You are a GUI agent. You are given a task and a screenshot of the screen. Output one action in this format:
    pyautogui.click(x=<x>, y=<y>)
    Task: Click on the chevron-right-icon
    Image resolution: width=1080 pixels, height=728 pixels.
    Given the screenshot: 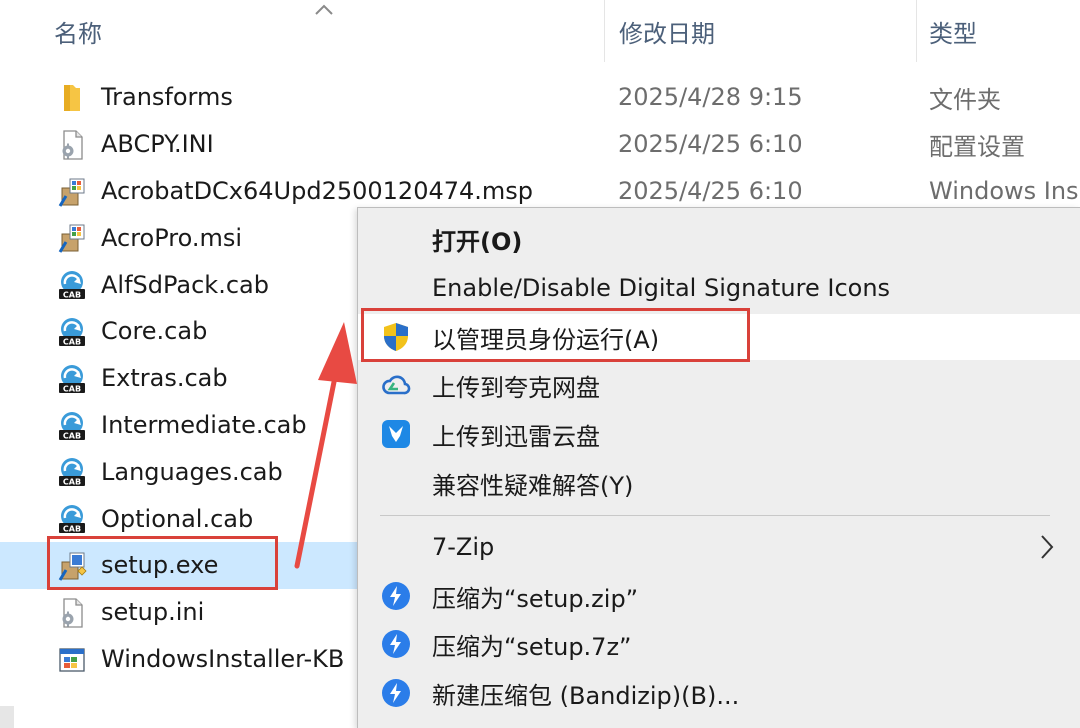 What is the action you would take?
    pyautogui.click(x=1047, y=547)
    